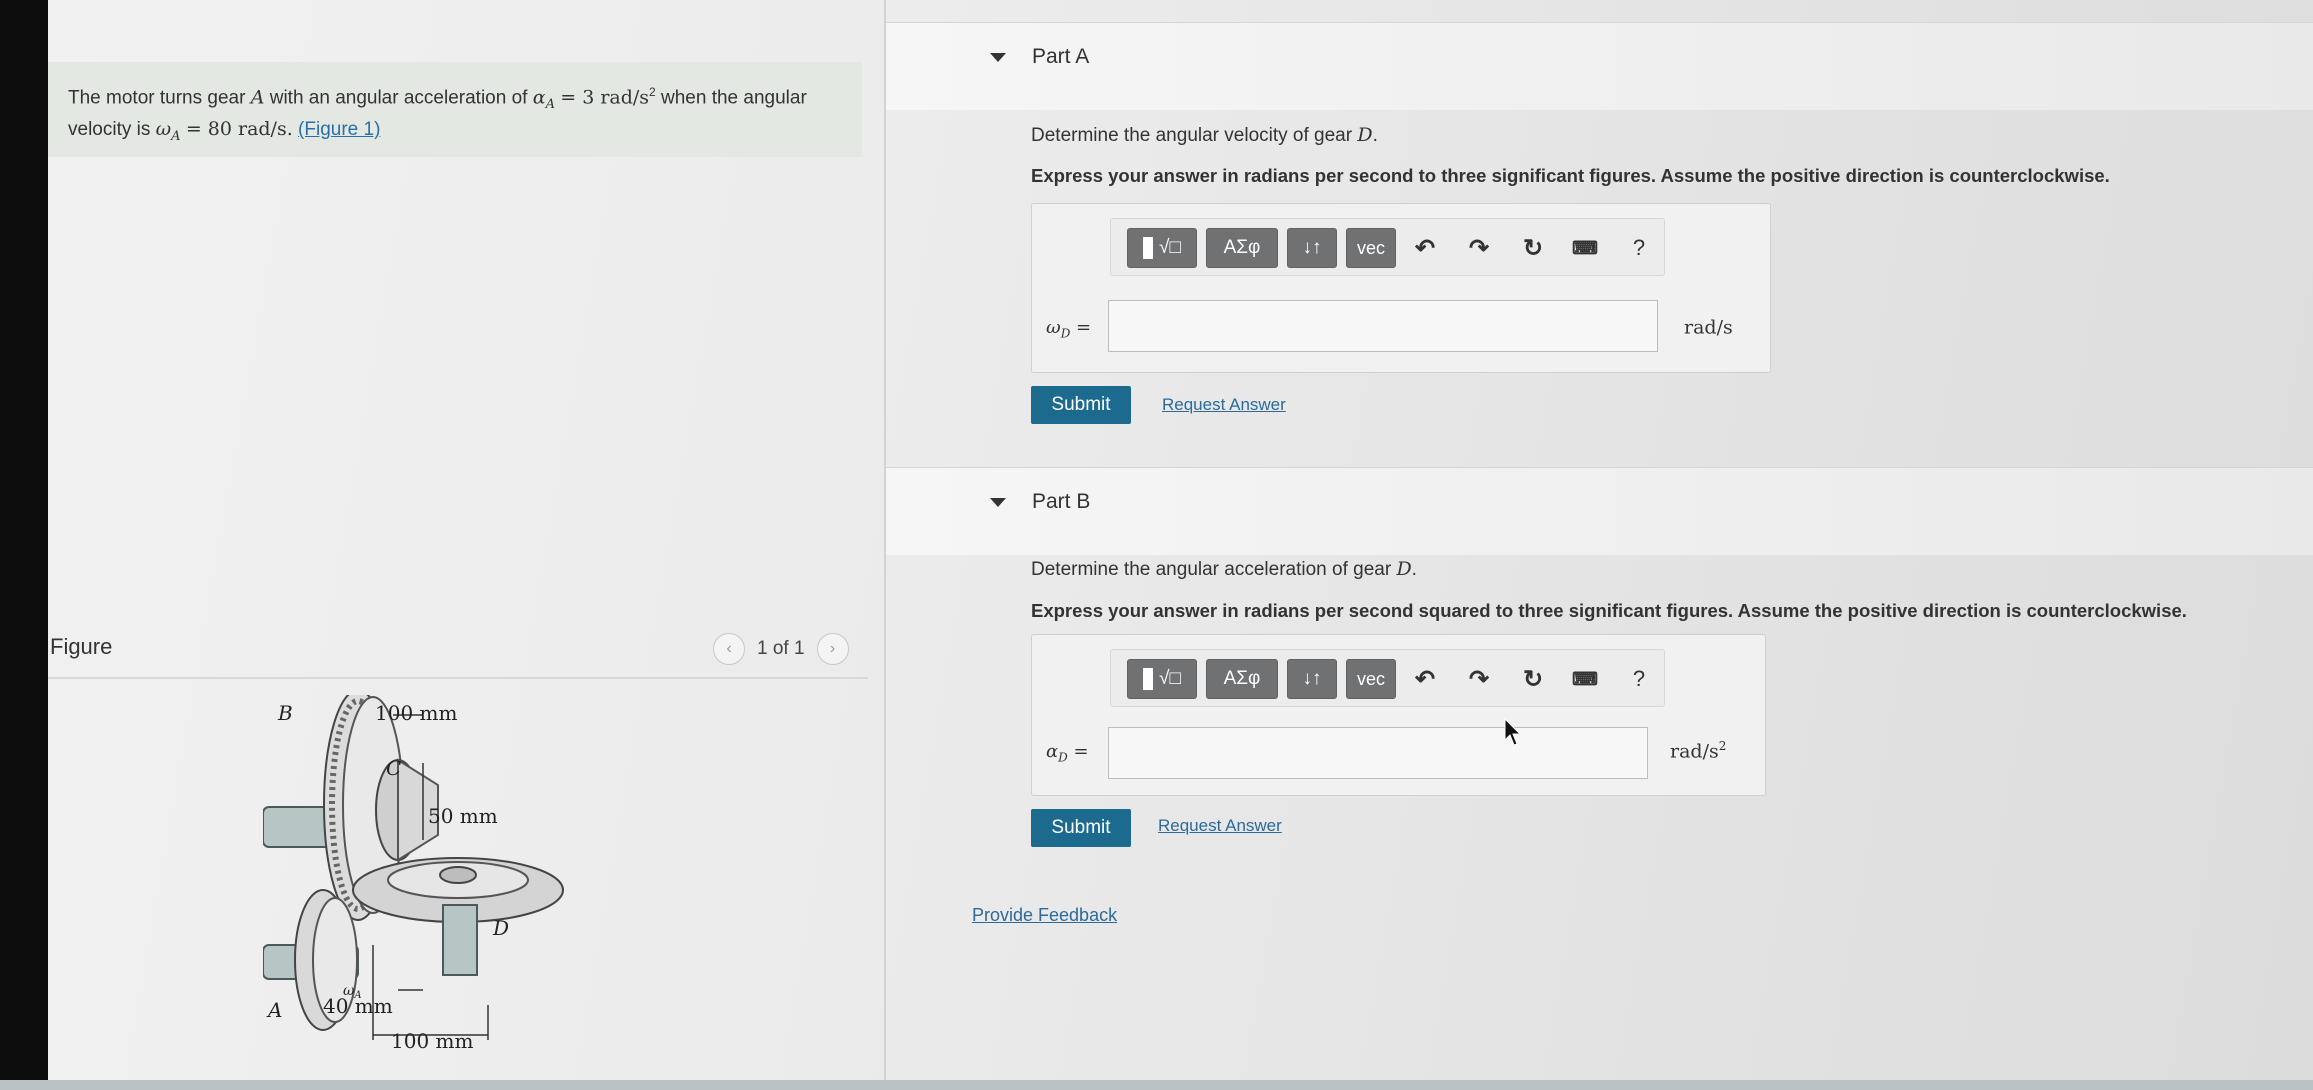 This screenshot has width=2313, height=1090. What do you see at coordinates (163, 129) in the screenshot?
I see `omega-symbol: ω` at bounding box center [163, 129].